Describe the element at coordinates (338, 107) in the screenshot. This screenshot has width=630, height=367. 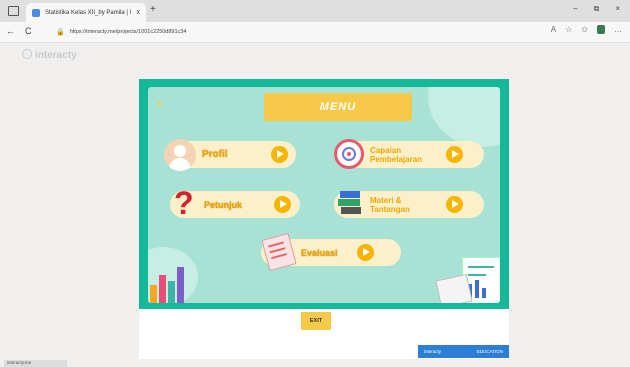
I see `menu-title: MENU` at that location.